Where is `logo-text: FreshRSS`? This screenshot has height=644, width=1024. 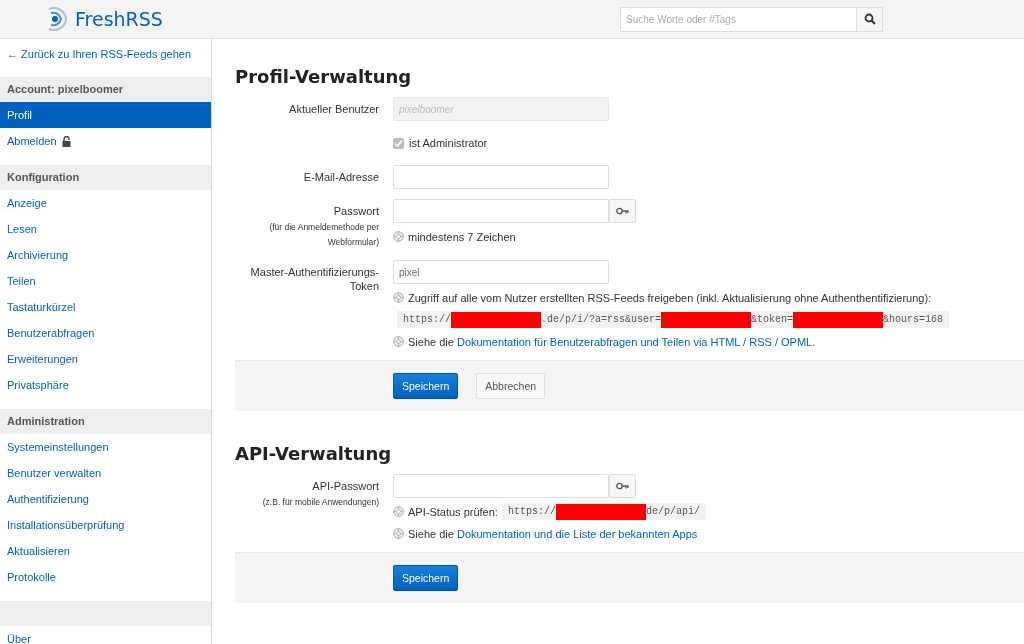 logo-text: FreshRSS is located at coordinates (119, 19).